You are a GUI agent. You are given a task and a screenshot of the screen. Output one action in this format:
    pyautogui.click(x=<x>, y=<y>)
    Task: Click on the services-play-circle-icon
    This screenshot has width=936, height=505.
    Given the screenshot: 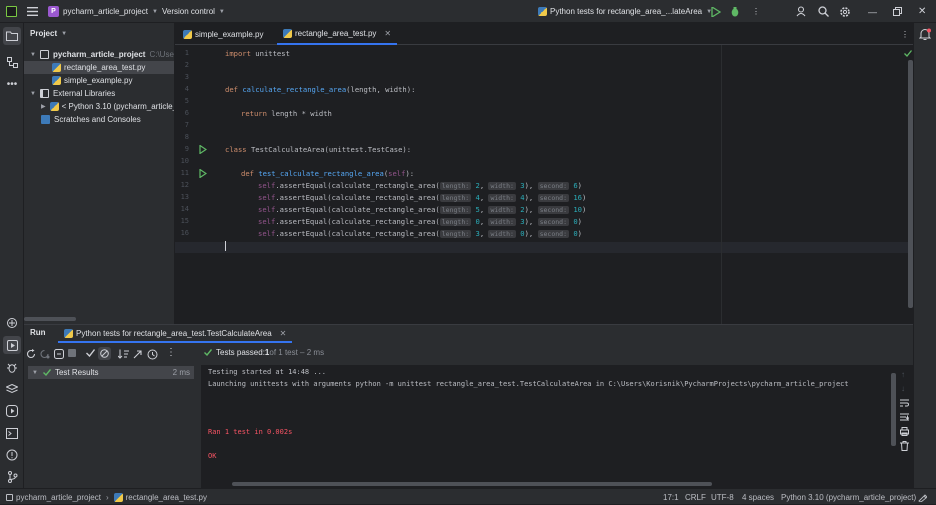 What is the action you would take?
    pyautogui.click(x=12, y=411)
    